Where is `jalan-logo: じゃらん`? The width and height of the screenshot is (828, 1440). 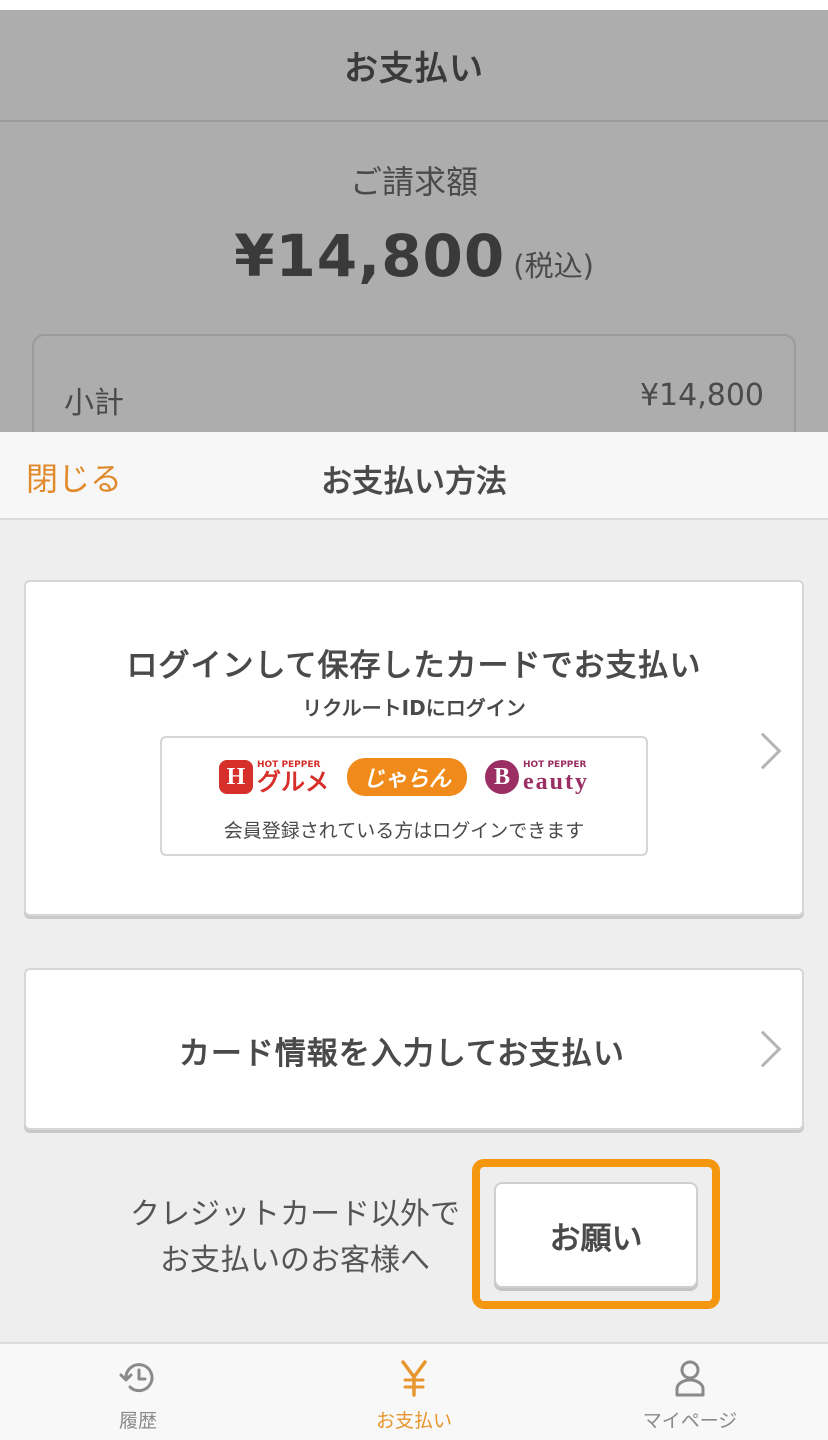
jalan-logo: じゃらん is located at coordinates (406, 777).